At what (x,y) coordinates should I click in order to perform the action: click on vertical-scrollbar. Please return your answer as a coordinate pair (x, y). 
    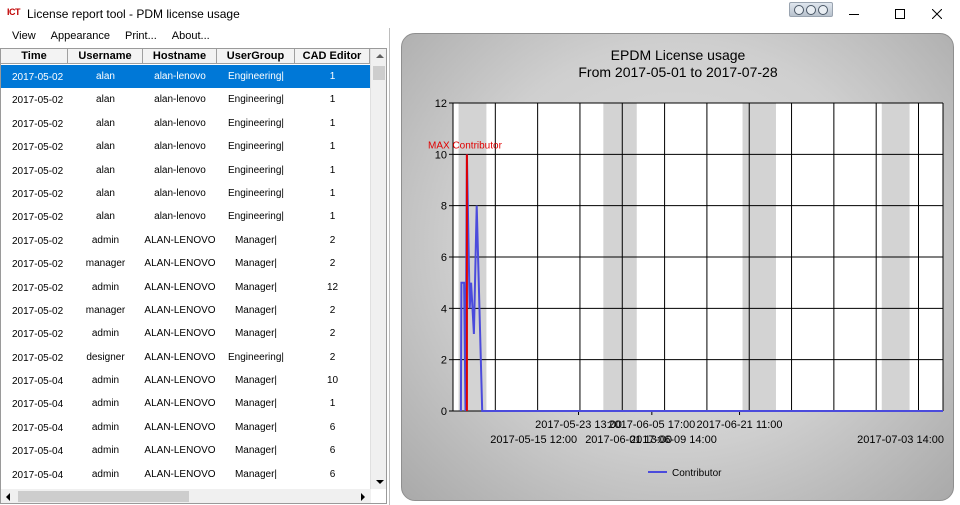
    Looking at the image, I should click on (378, 269).